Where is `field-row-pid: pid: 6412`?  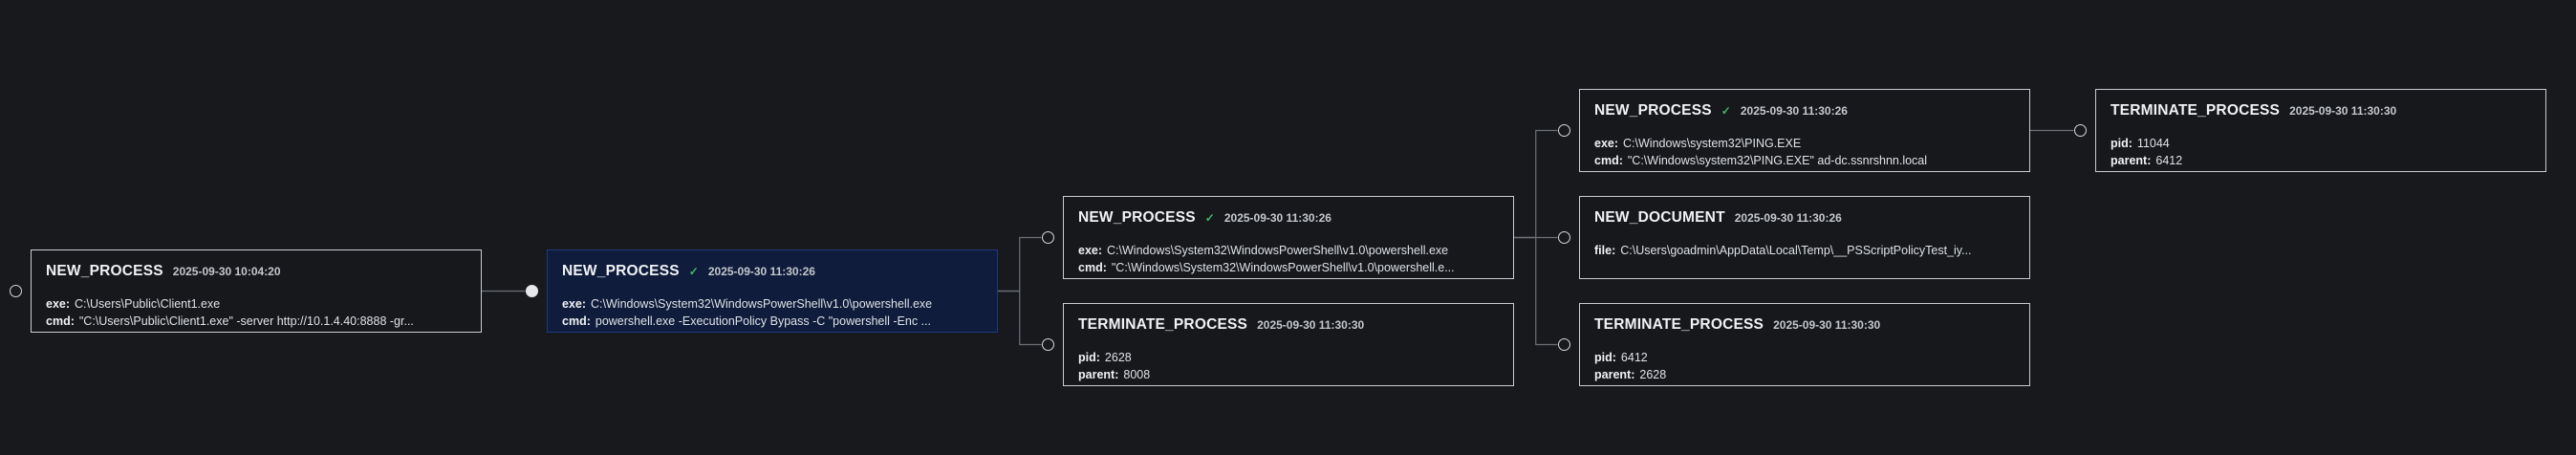
field-row-pid: pid: 6412 is located at coordinates (1805, 357).